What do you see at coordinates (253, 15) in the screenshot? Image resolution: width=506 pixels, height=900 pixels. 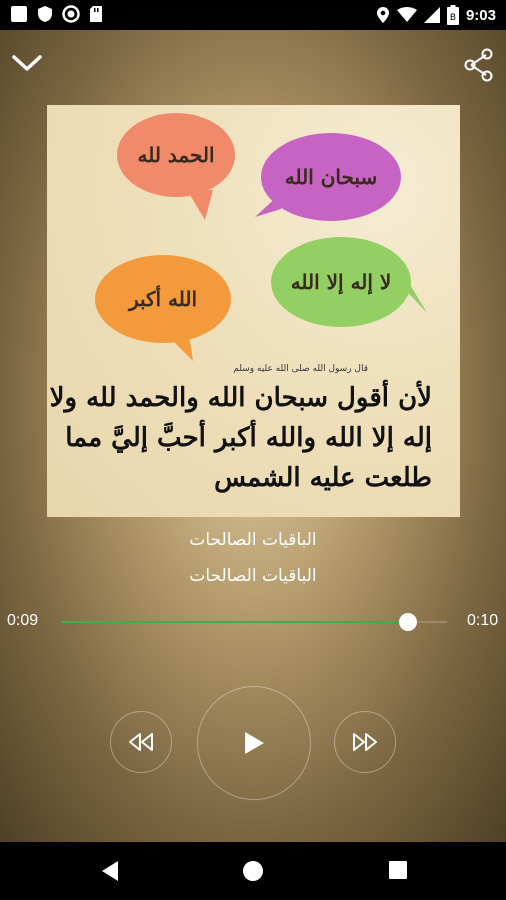 I see `status-bar: B 9:03` at bounding box center [253, 15].